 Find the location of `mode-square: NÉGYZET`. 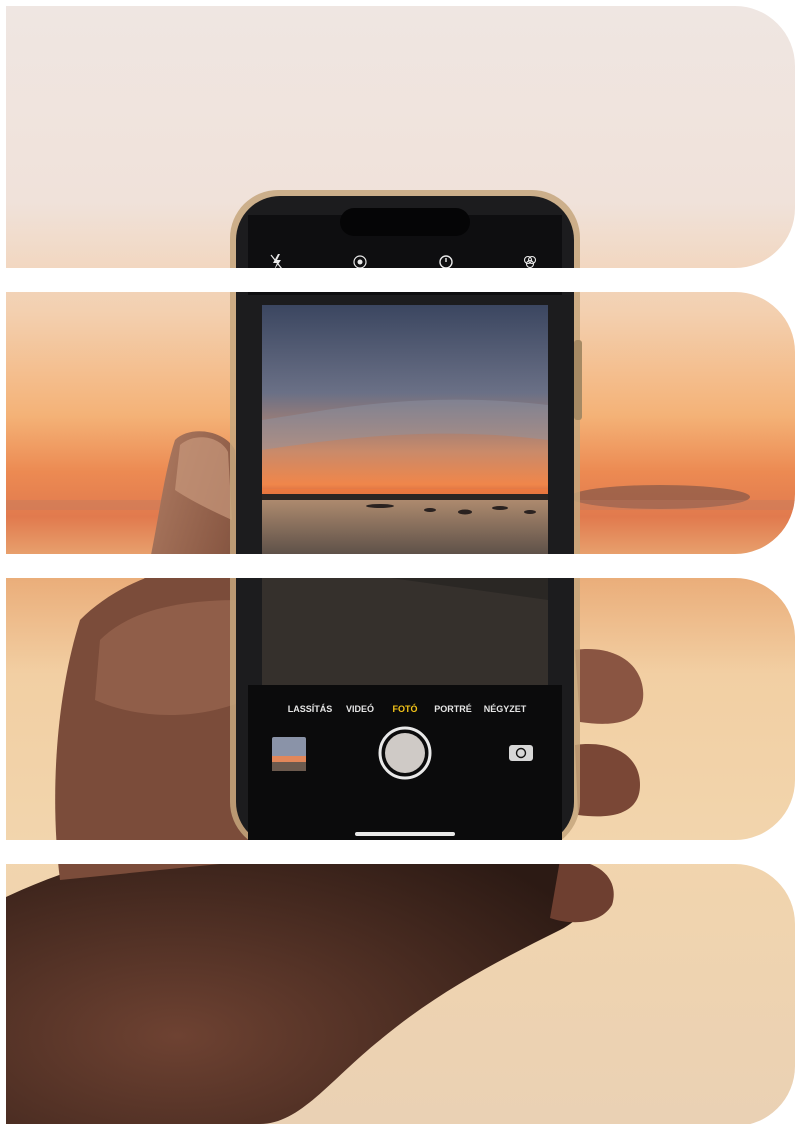

mode-square: NÉGYZET is located at coordinates (505, 709).